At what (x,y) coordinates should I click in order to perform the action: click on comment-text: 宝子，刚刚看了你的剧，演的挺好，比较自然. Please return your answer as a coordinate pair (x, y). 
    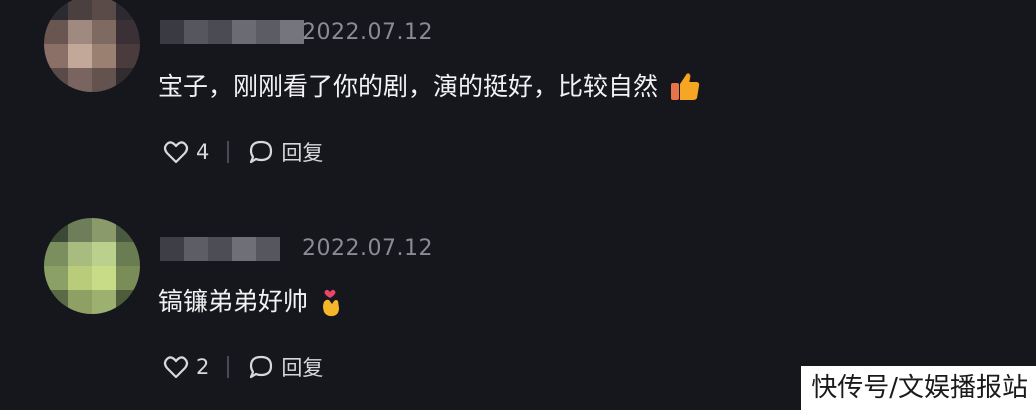
    Looking at the image, I should click on (430, 87).